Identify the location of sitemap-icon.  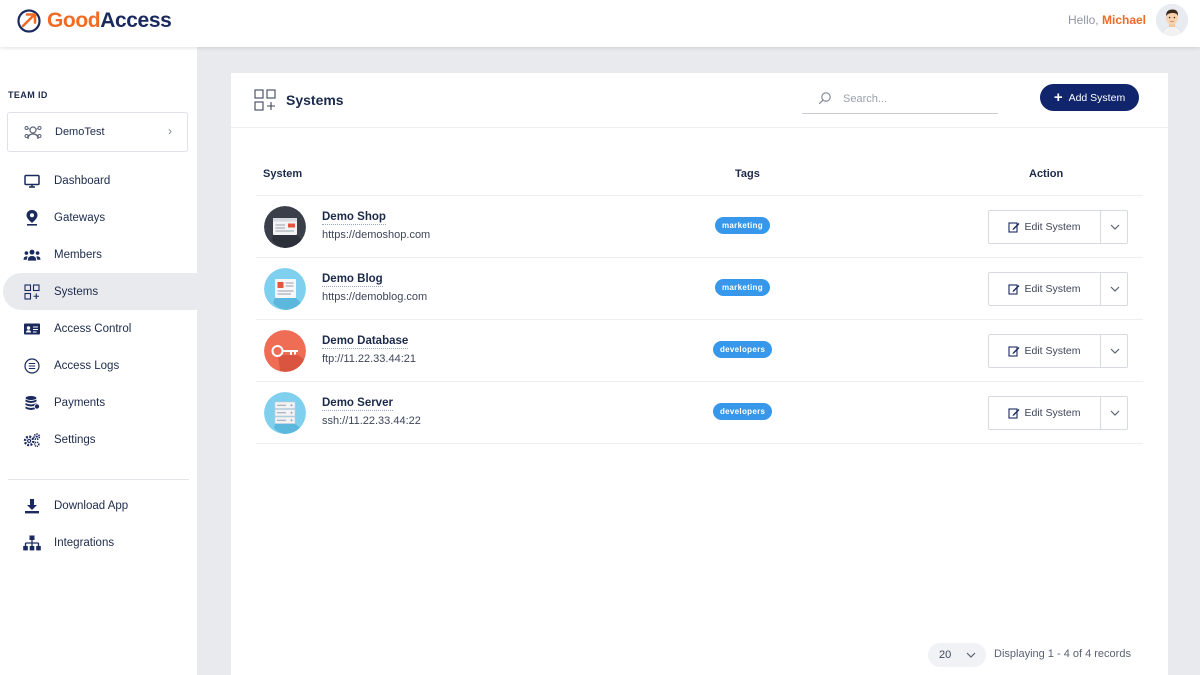
(32, 543).